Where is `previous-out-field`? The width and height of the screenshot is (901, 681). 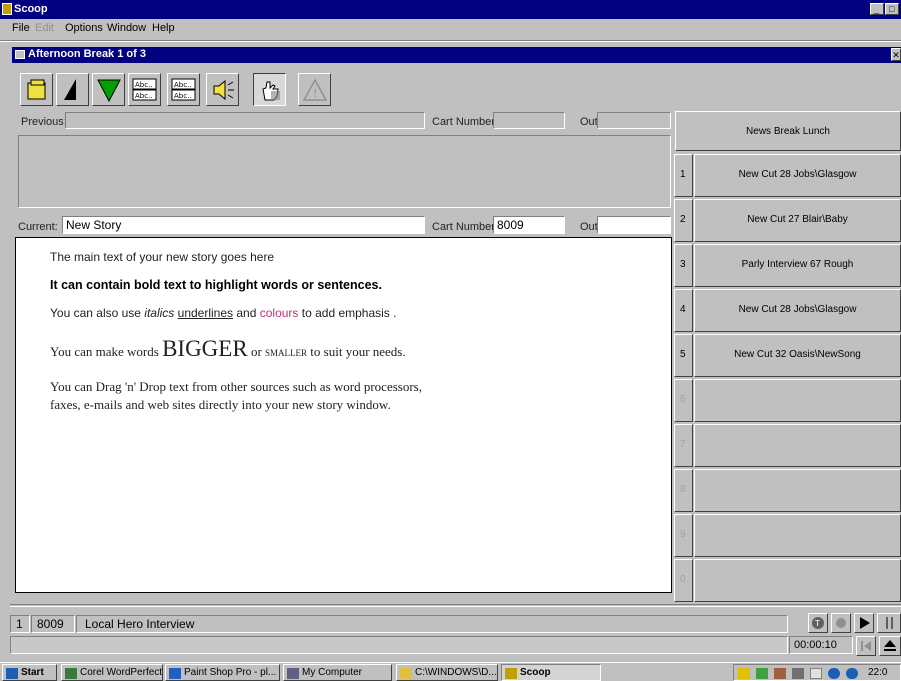
previous-out-field is located at coordinates (634, 120).